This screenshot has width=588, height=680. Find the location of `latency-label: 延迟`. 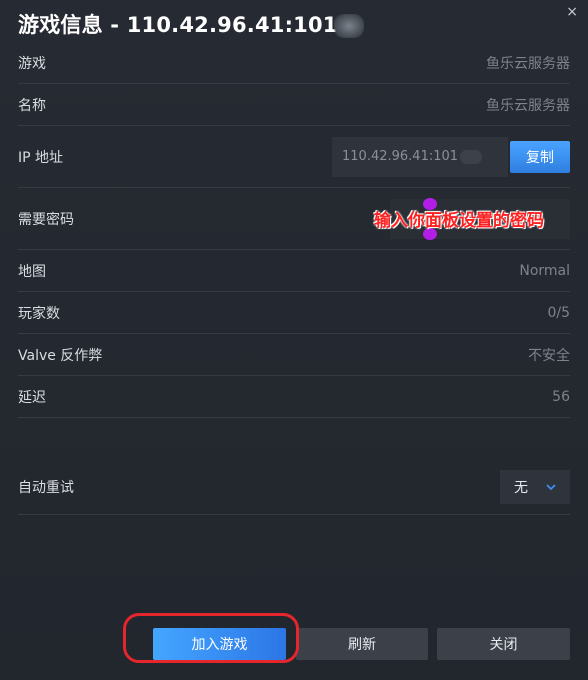

latency-label: 延迟 is located at coordinates (32, 397).